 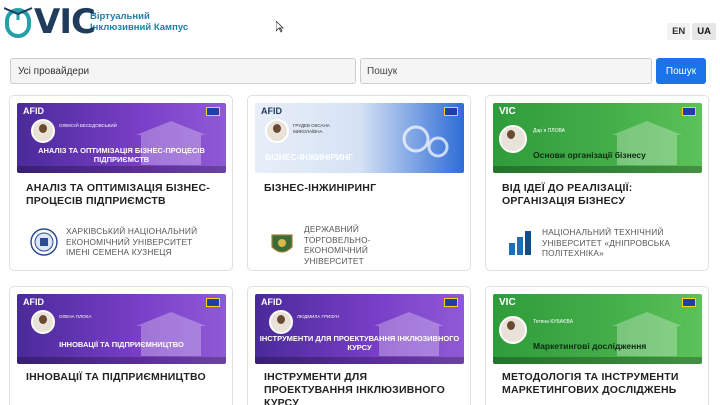 What do you see at coordinates (506, 71) in the screenshot?
I see `search-input` at bounding box center [506, 71].